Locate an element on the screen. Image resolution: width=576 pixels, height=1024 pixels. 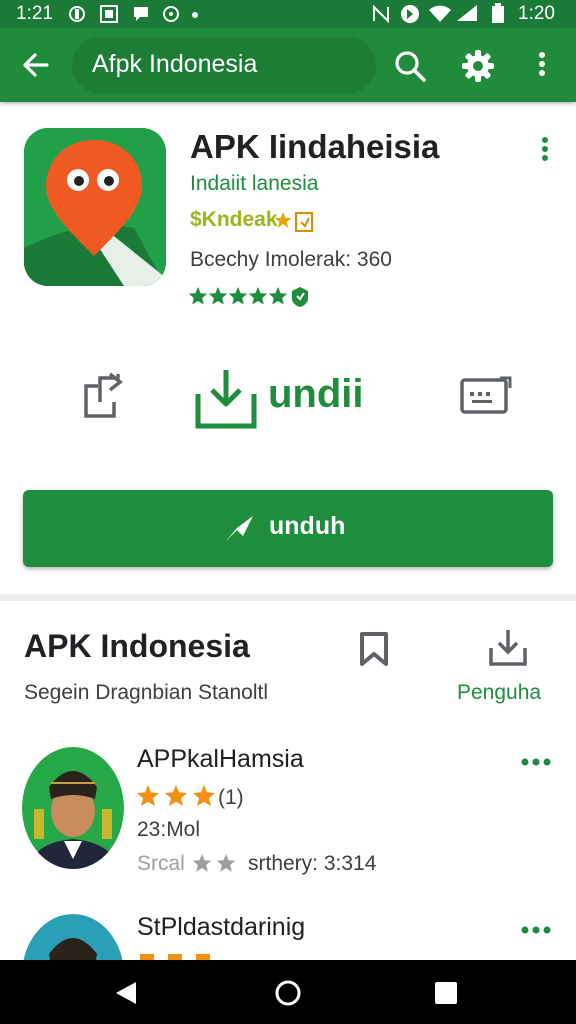
recents-nav-icon is located at coordinates (446, 993).